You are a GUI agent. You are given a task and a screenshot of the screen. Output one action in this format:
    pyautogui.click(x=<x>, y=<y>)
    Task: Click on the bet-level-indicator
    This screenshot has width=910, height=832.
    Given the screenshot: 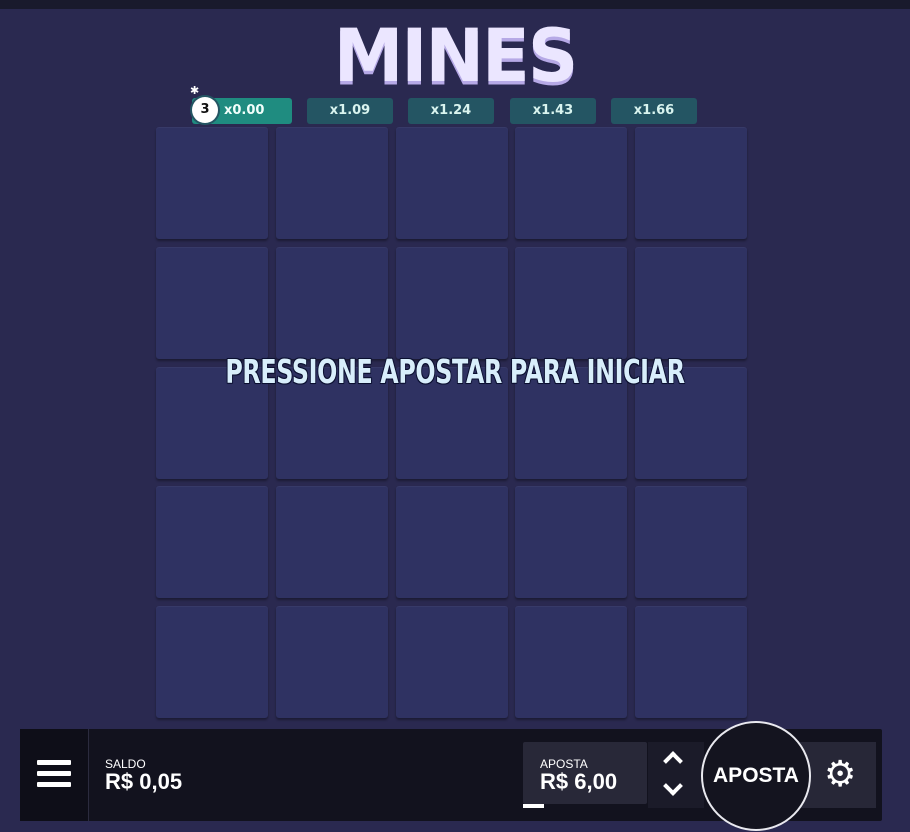 What is the action you would take?
    pyautogui.click(x=533, y=806)
    